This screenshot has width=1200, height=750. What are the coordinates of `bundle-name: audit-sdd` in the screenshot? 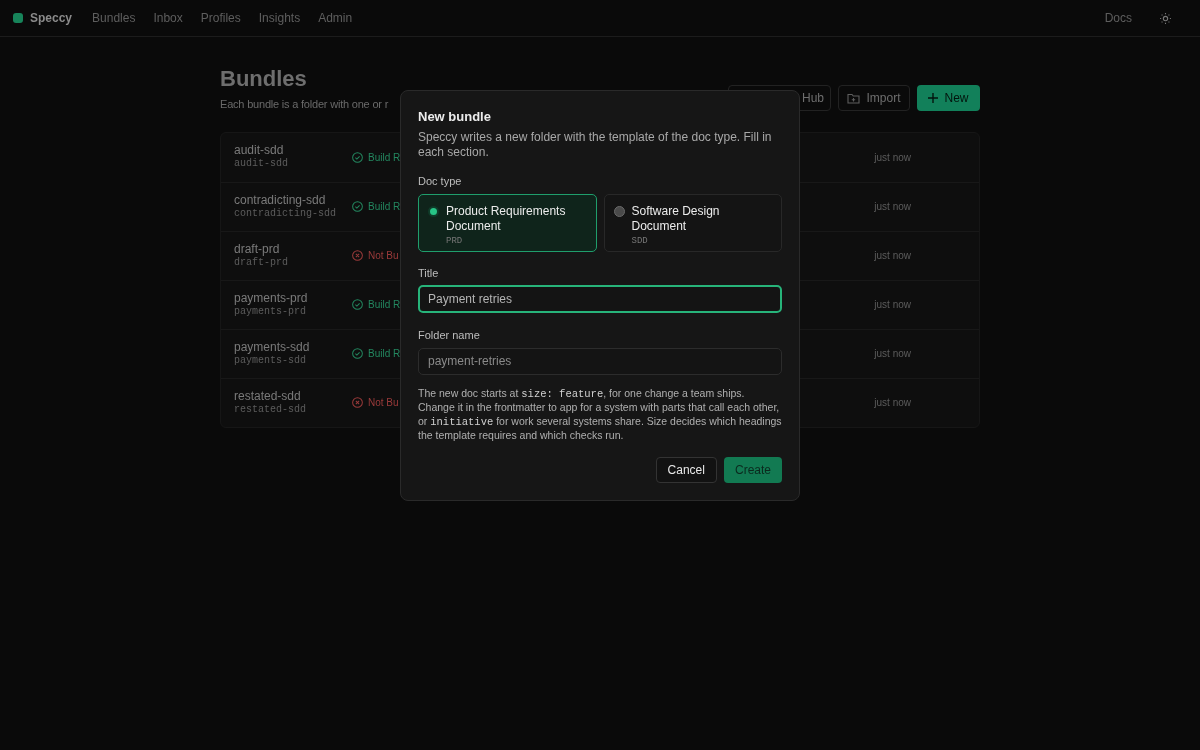 It's located at (259, 150).